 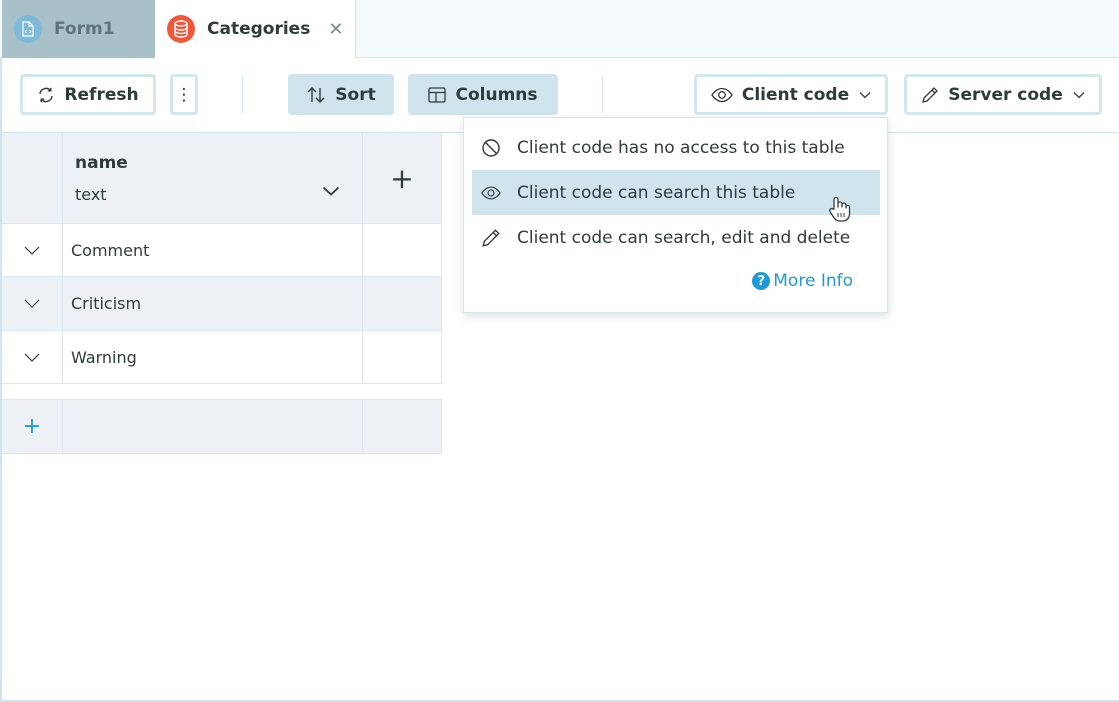 I want to click on add-row-button: +, so click(x=32, y=427).